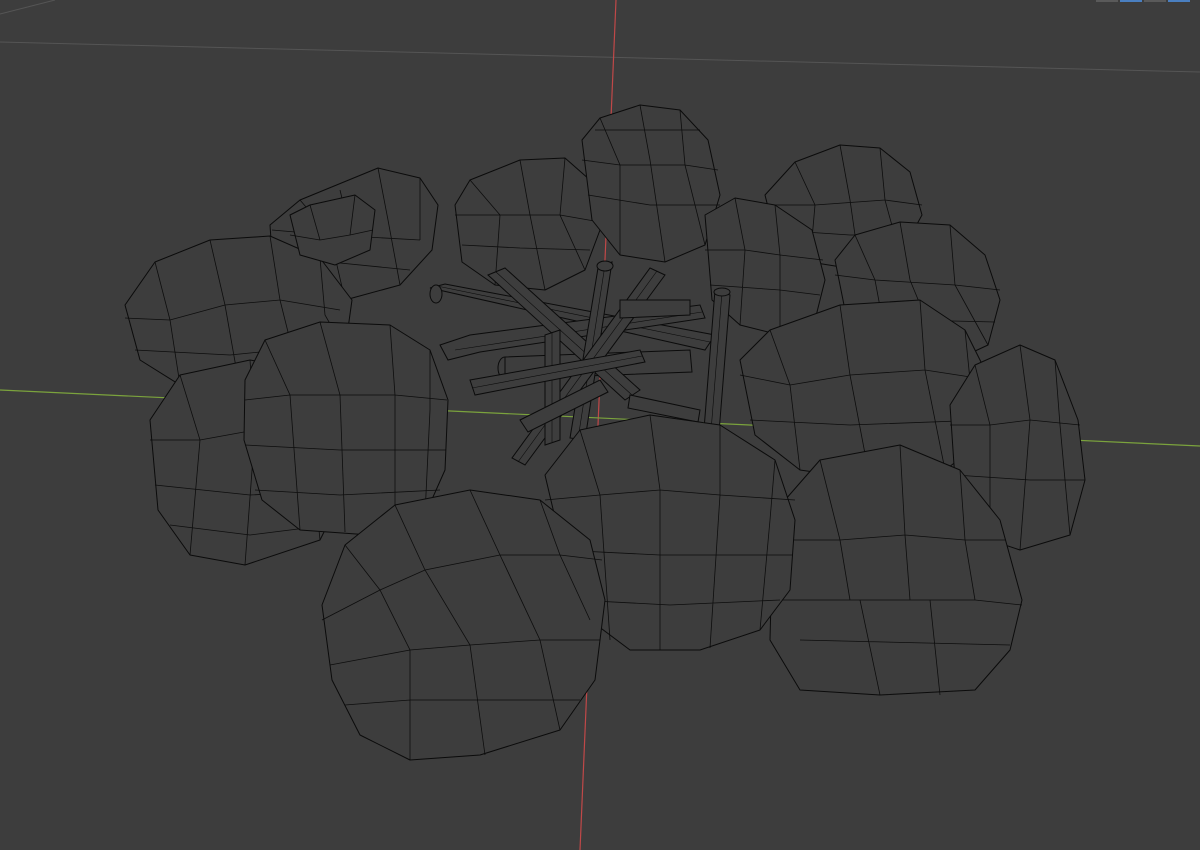  I want to click on rock-back-right, so click(651, 183).